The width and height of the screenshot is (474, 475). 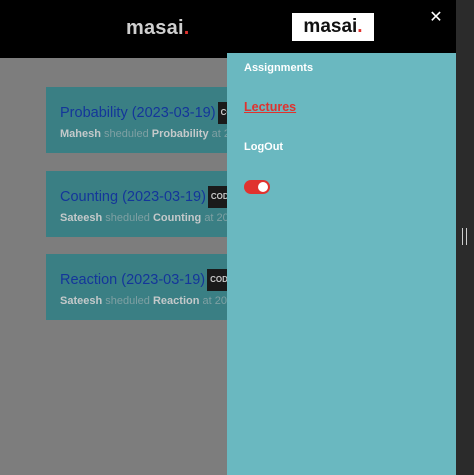 What do you see at coordinates (263, 147) in the screenshot?
I see `nav-link-logout: LogOut` at bounding box center [263, 147].